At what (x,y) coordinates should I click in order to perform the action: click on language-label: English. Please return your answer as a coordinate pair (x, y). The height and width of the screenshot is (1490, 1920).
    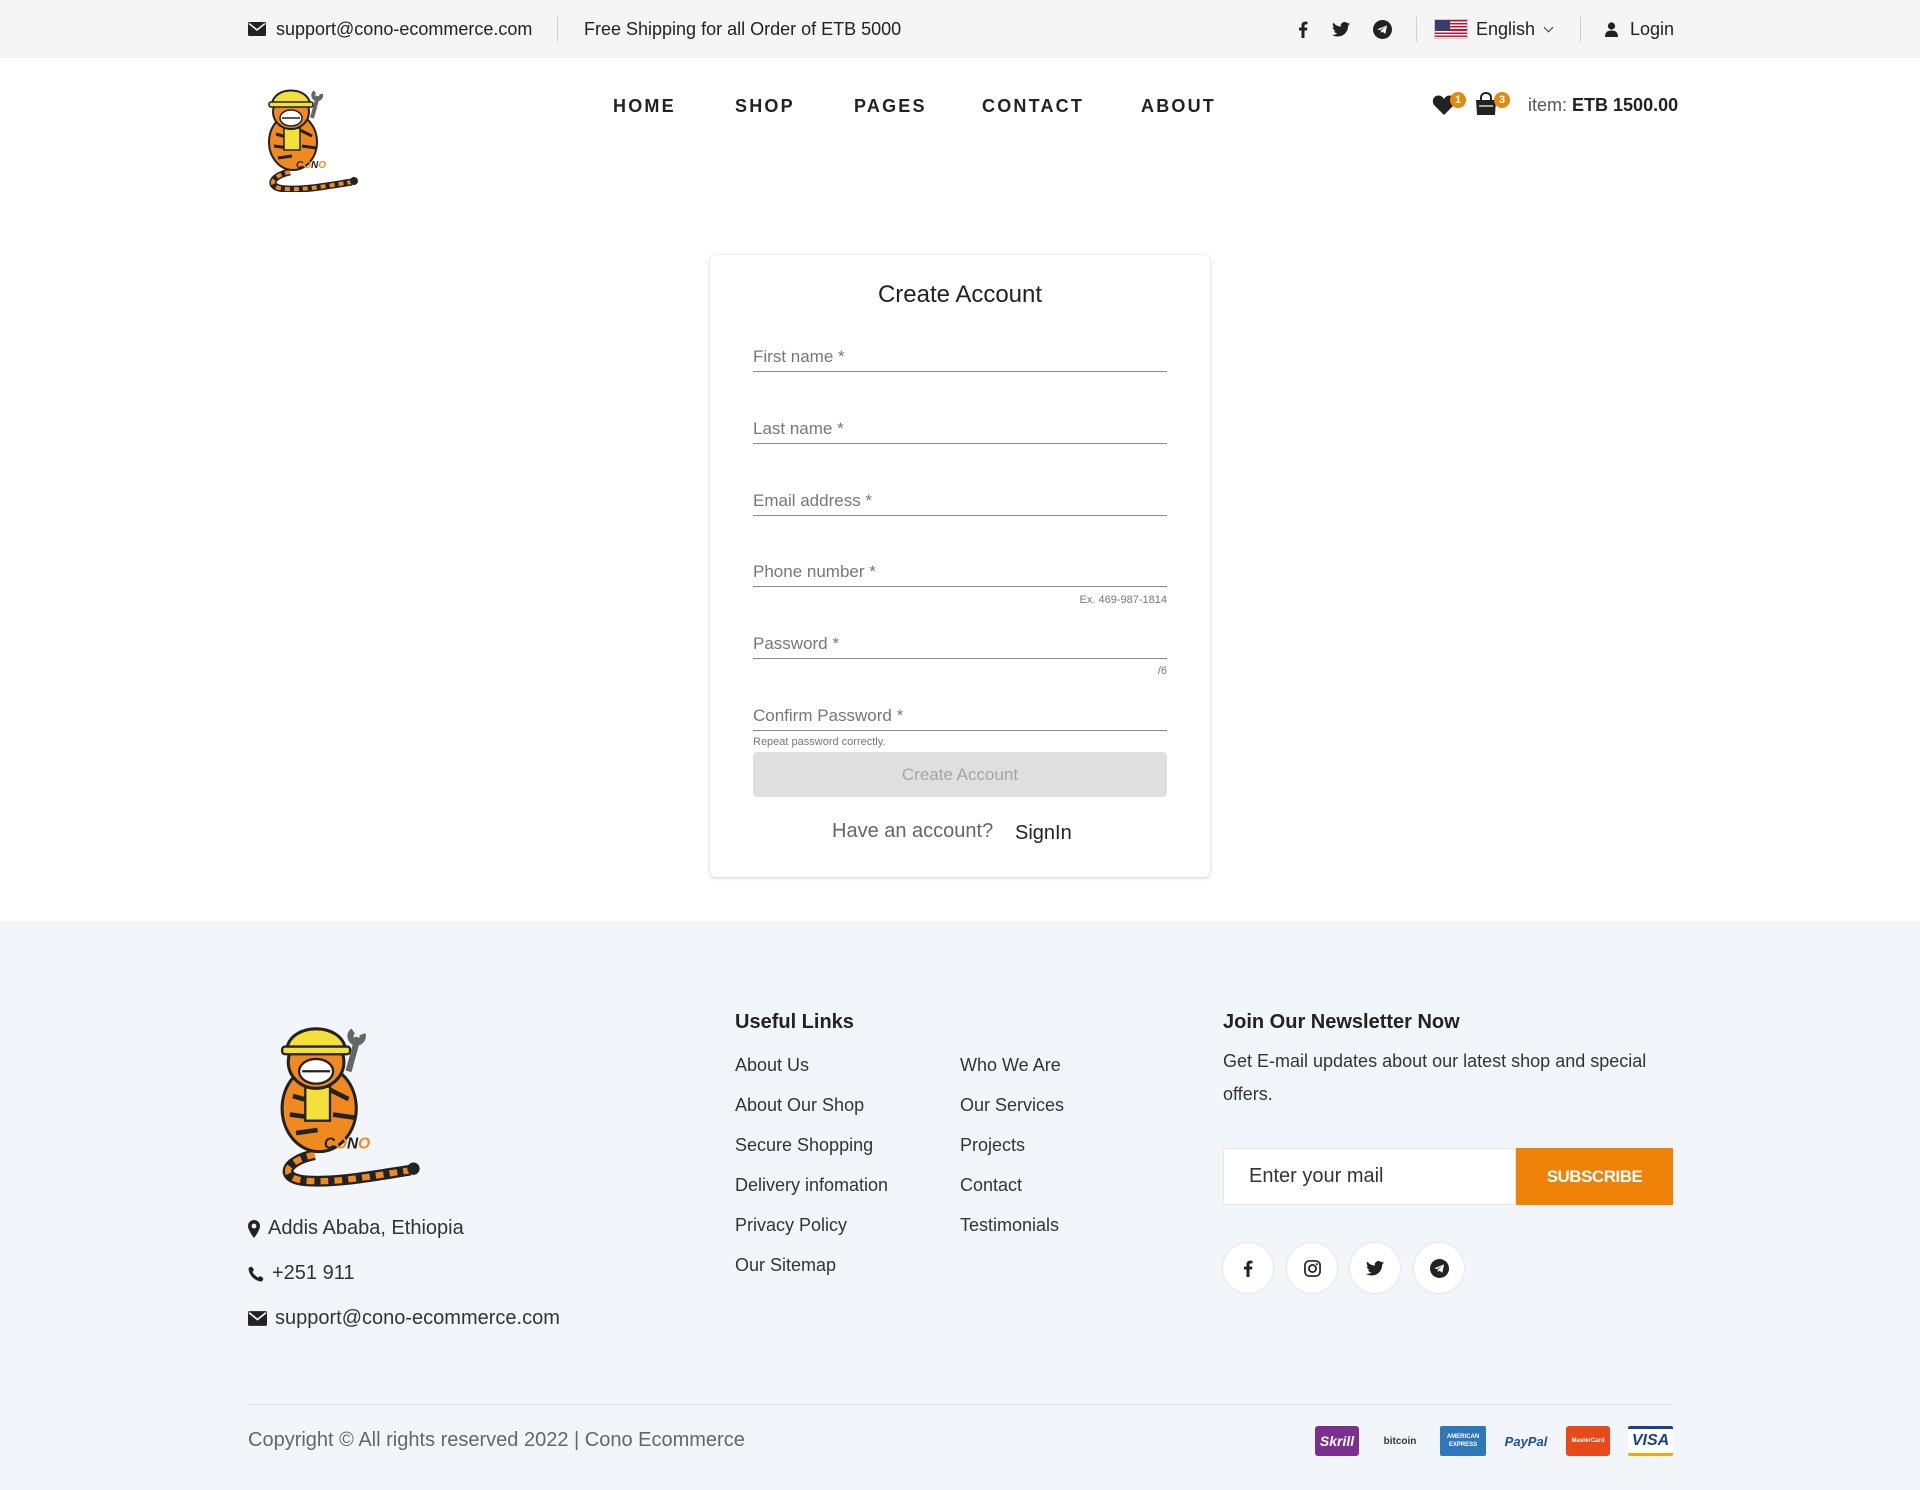
    Looking at the image, I should click on (1506, 28).